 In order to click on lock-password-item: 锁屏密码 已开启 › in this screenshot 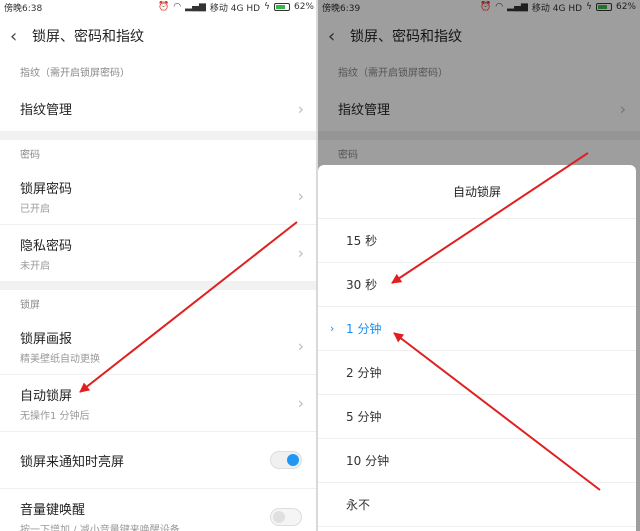, I will do `click(159, 196)`.